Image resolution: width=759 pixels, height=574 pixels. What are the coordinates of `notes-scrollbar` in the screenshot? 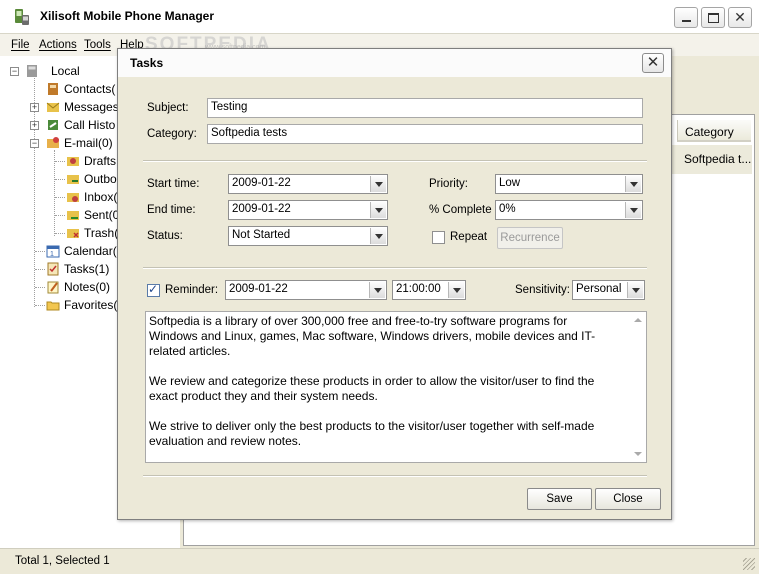 It's located at (637, 387).